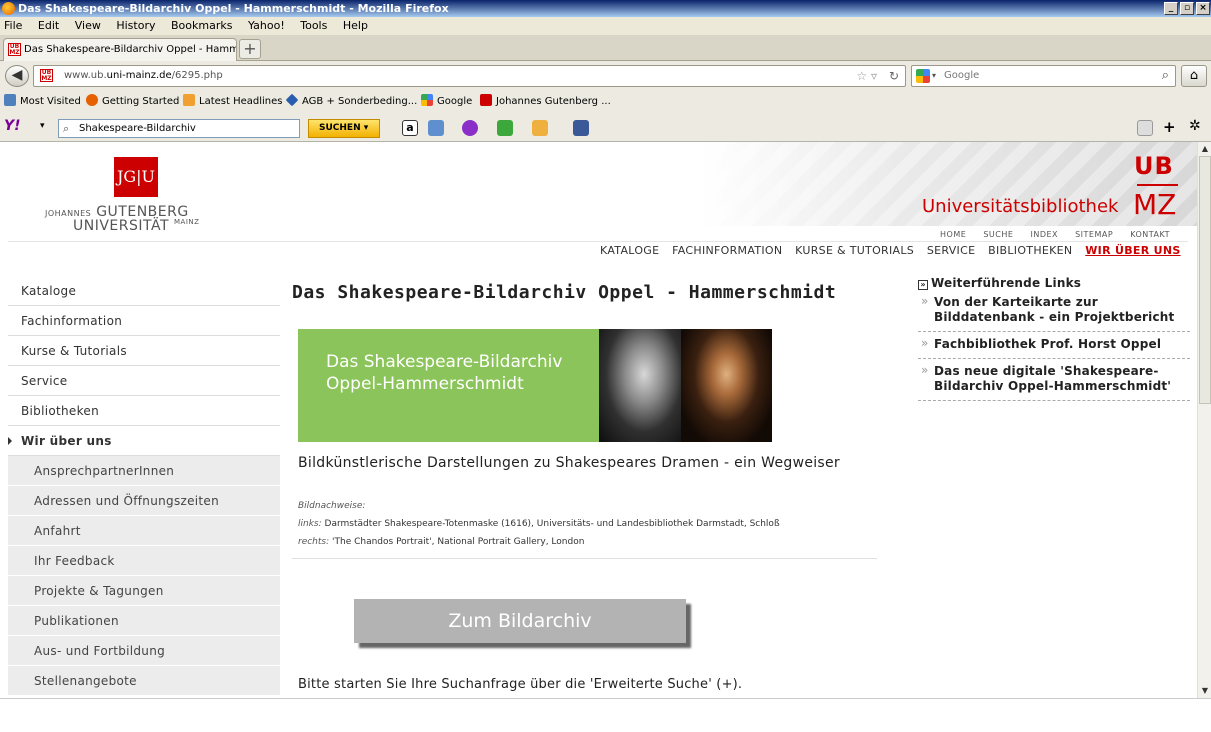 This screenshot has width=1211, height=732. Describe the element at coordinates (1205, 280) in the screenshot. I see `scrollbar-thumb` at that location.